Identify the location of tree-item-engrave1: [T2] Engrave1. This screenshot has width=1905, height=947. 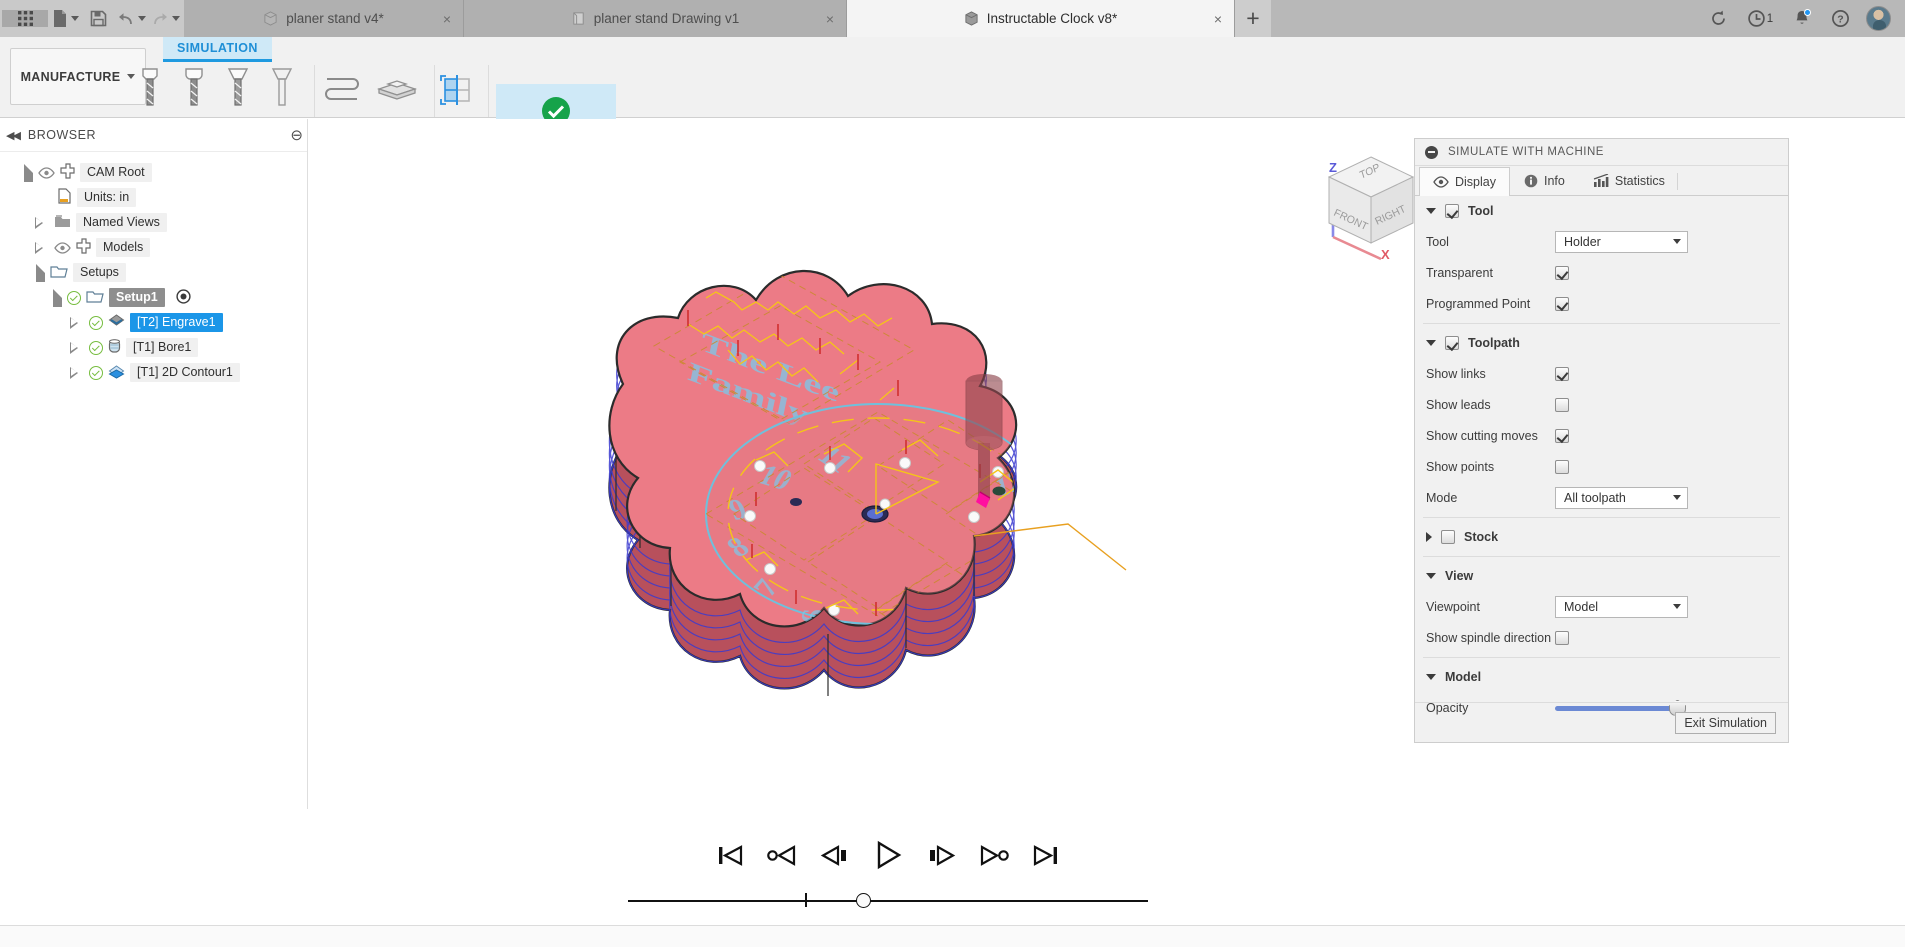
(153, 322).